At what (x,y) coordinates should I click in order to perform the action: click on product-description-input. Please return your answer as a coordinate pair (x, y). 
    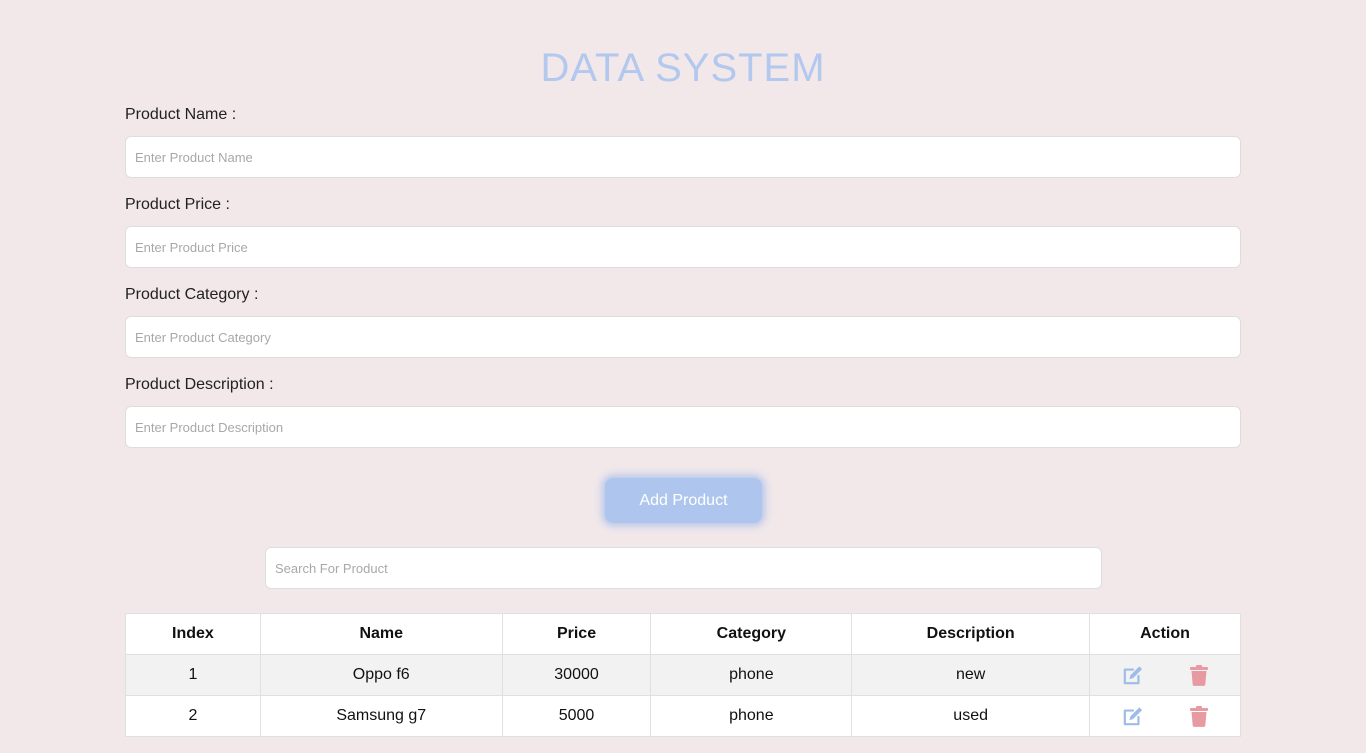
    Looking at the image, I should click on (683, 427).